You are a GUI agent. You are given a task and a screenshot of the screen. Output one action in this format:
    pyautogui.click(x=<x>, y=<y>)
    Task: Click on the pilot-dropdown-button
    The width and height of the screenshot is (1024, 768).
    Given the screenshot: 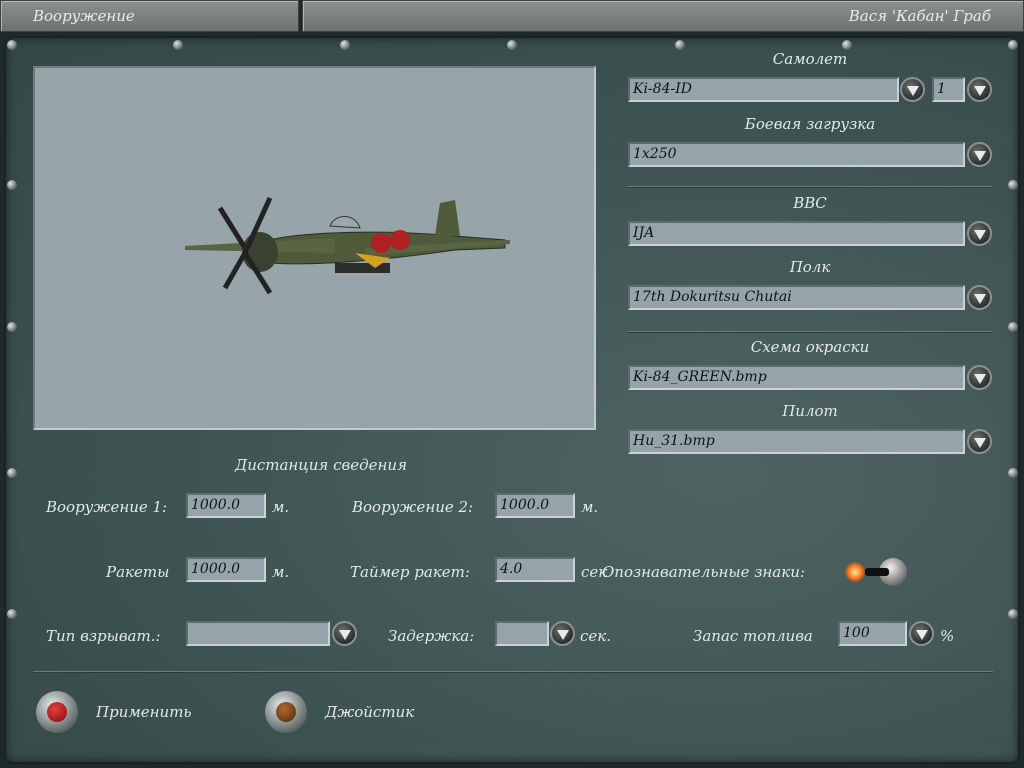 What is the action you would take?
    pyautogui.click(x=979, y=441)
    